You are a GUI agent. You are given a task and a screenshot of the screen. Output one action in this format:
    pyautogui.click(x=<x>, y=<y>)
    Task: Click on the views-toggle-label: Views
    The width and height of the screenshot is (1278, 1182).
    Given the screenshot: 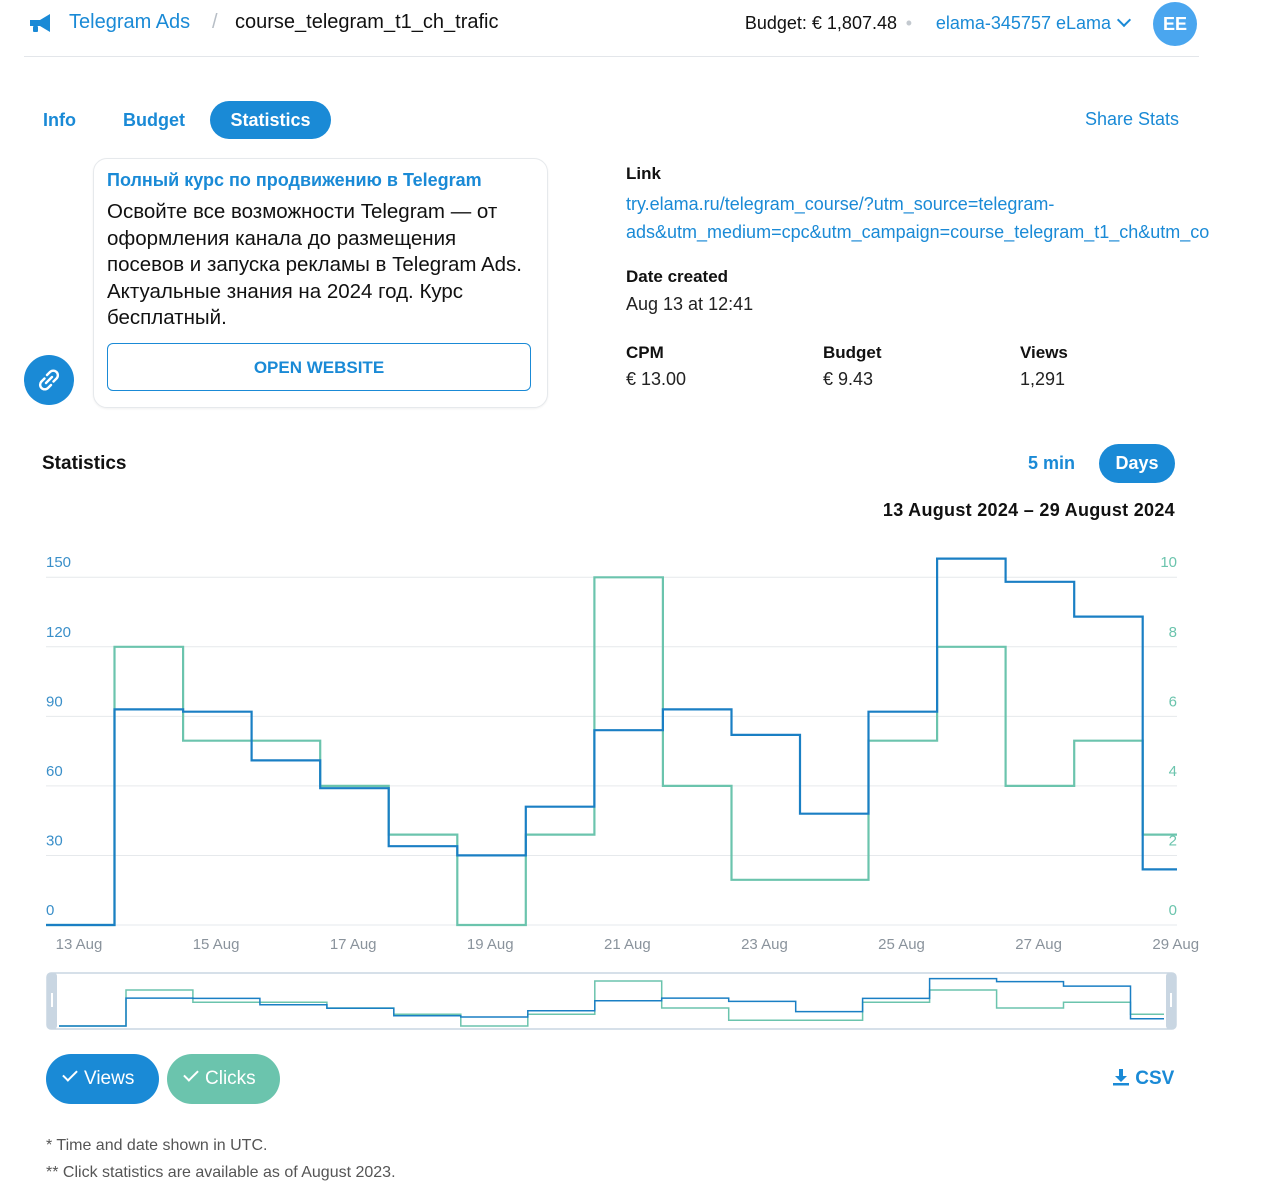 What is the action you would take?
    pyautogui.click(x=109, y=1078)
    